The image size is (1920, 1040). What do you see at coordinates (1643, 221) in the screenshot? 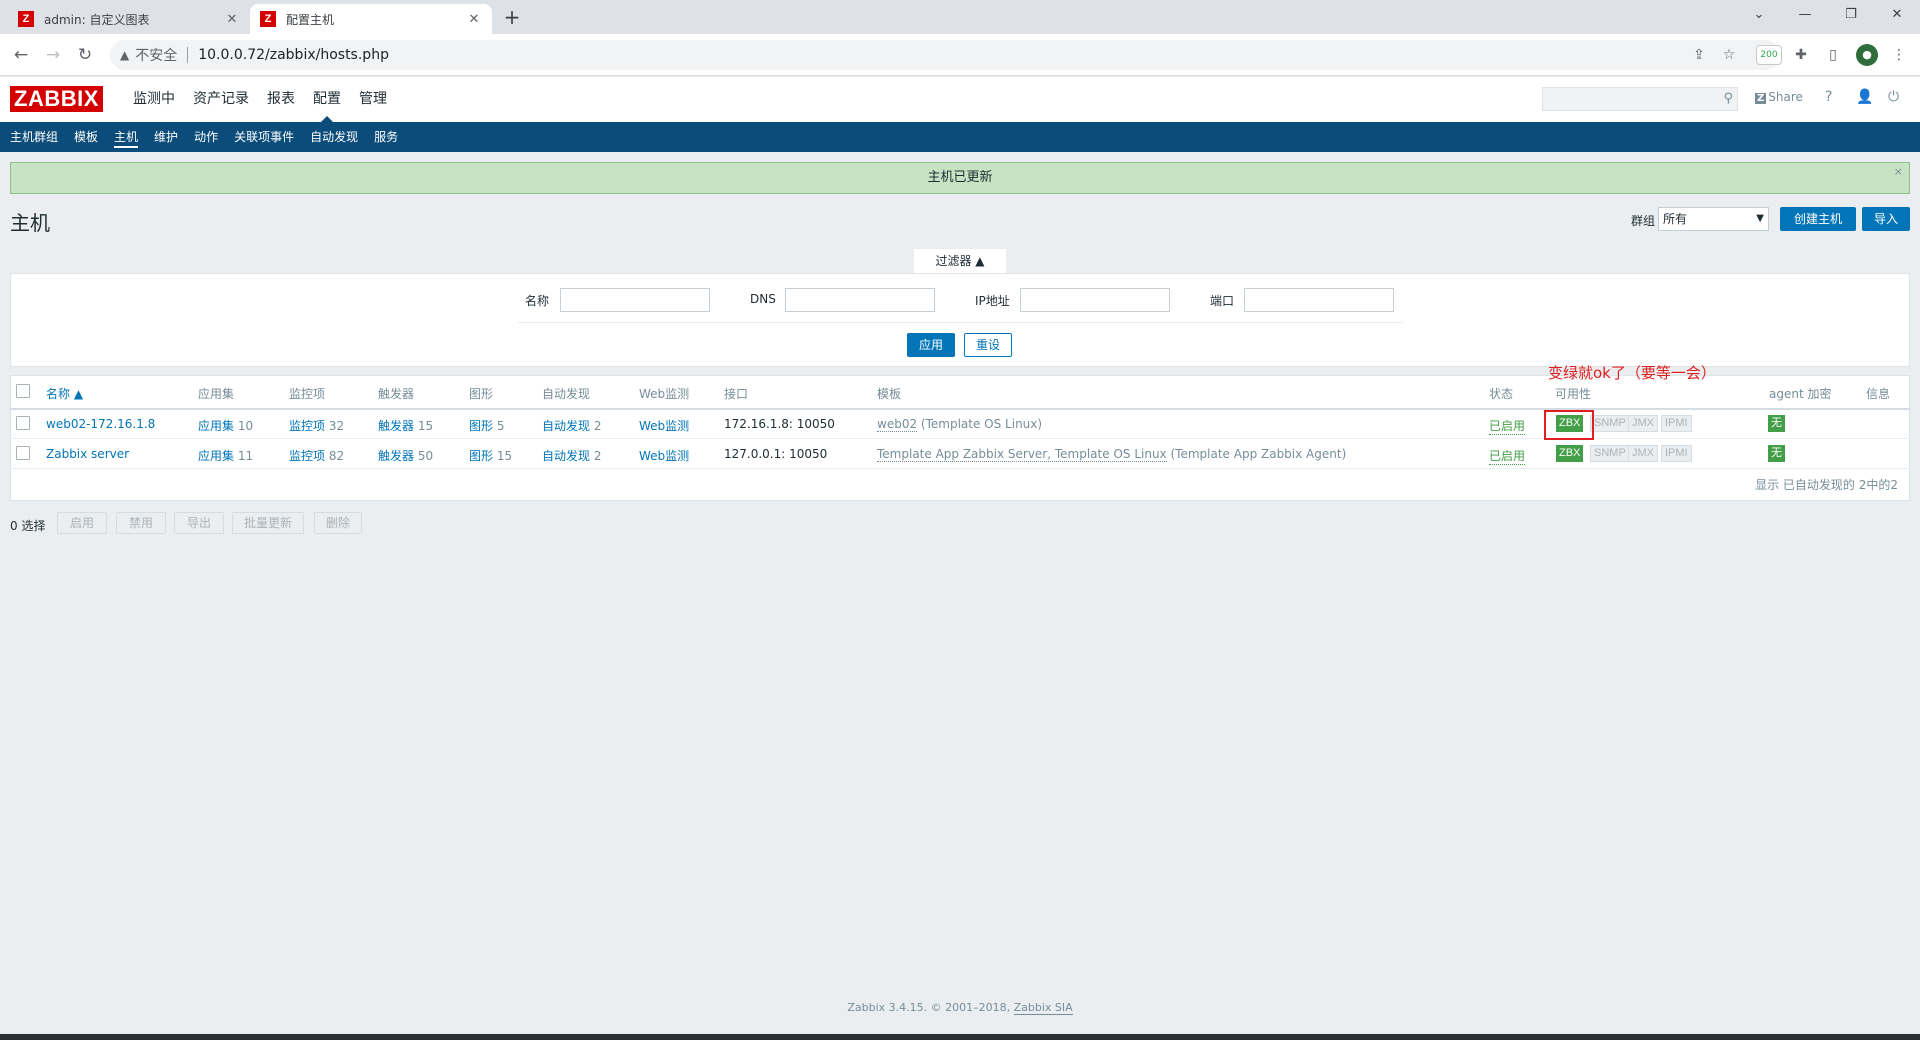
I see `group-label: 群组` at bounding box center [1643, 221].